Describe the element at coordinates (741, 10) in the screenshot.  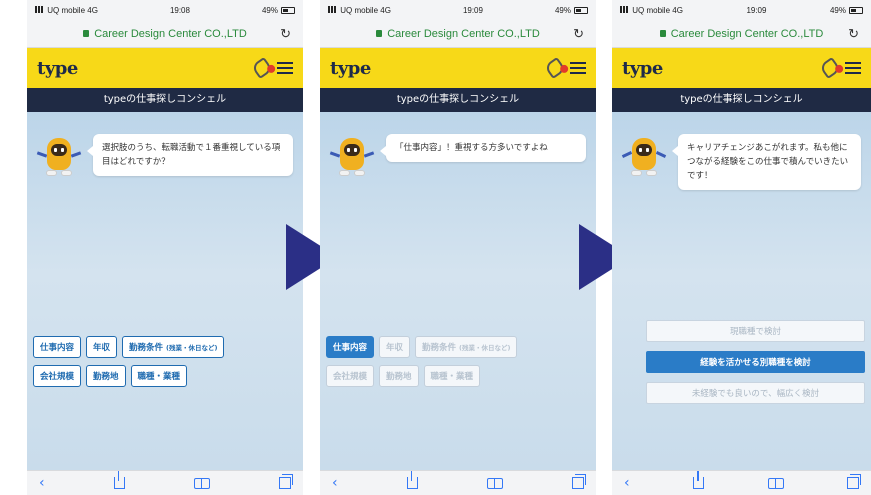
I see `status-bar: UQ mobile 4G 19:09 49%` at that location.